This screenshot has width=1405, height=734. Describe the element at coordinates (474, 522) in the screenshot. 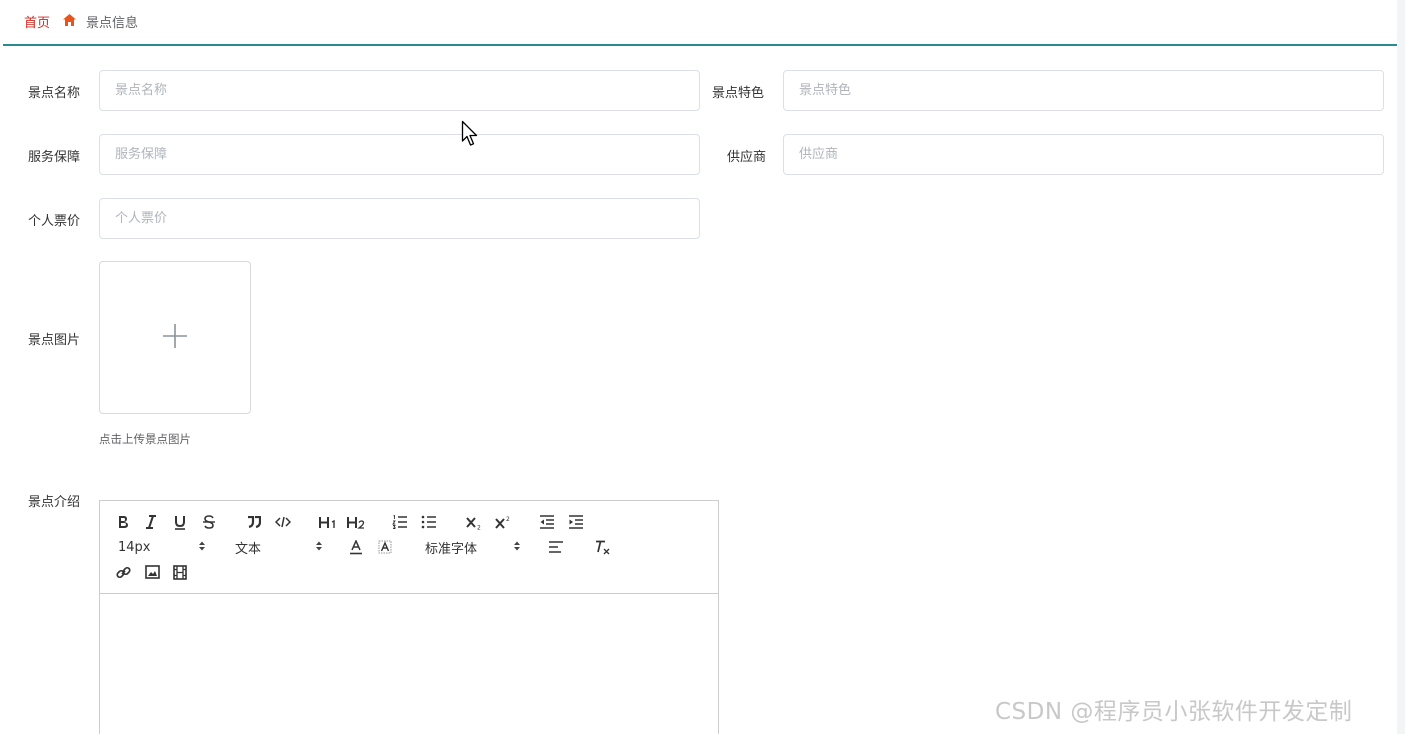

I see `subscript-button: 2` at that location.